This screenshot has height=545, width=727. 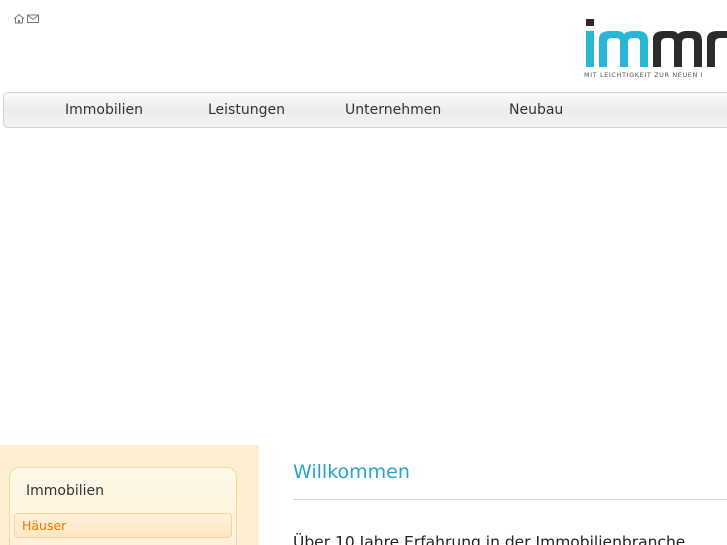 I want to click on page-title: Willkommen, so click(x=351, y=472).